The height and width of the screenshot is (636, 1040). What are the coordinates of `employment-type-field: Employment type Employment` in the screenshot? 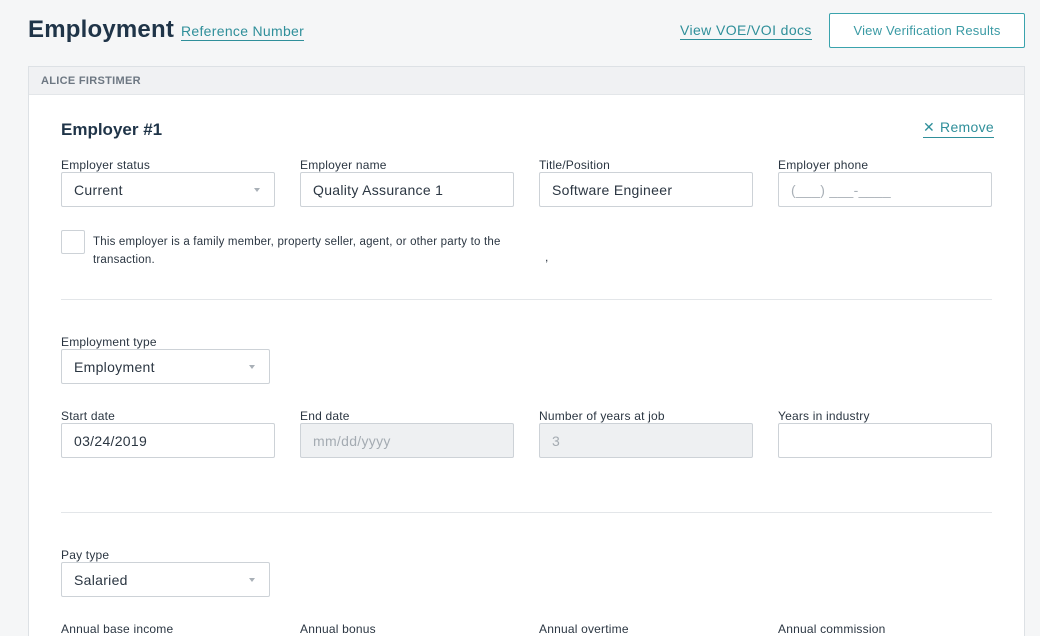 It's located at (165, 359).